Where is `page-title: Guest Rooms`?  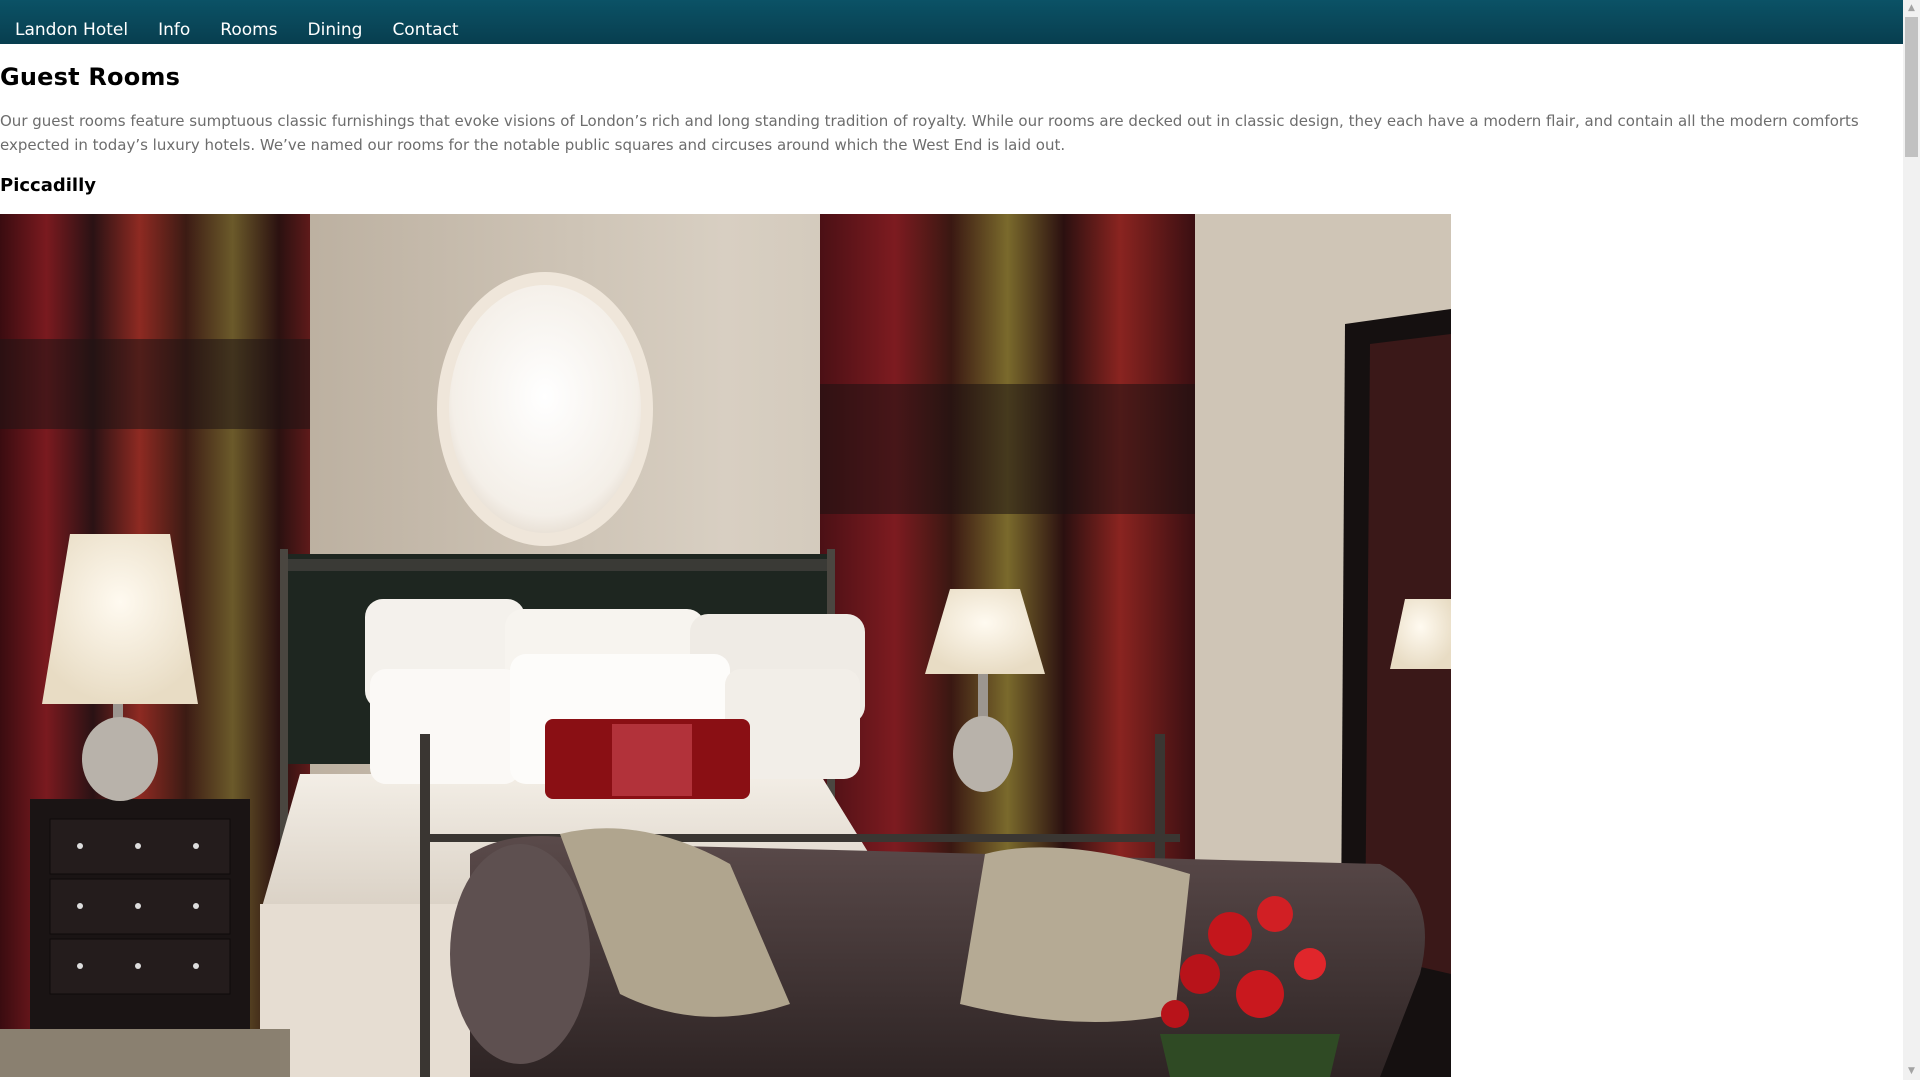
page-title: Guest Rooms is located at coordinates (90, 77).